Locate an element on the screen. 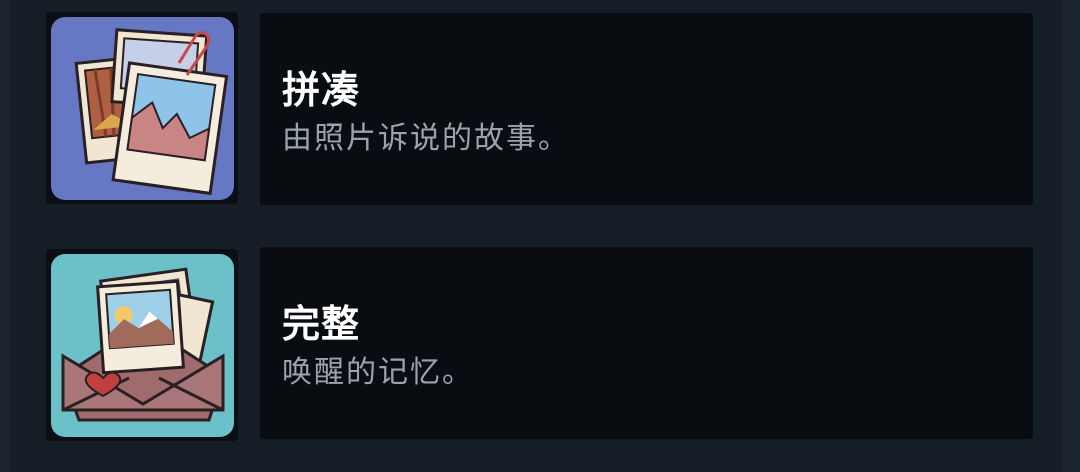  envelope-photos-icon is located at coordinates (142, 345).